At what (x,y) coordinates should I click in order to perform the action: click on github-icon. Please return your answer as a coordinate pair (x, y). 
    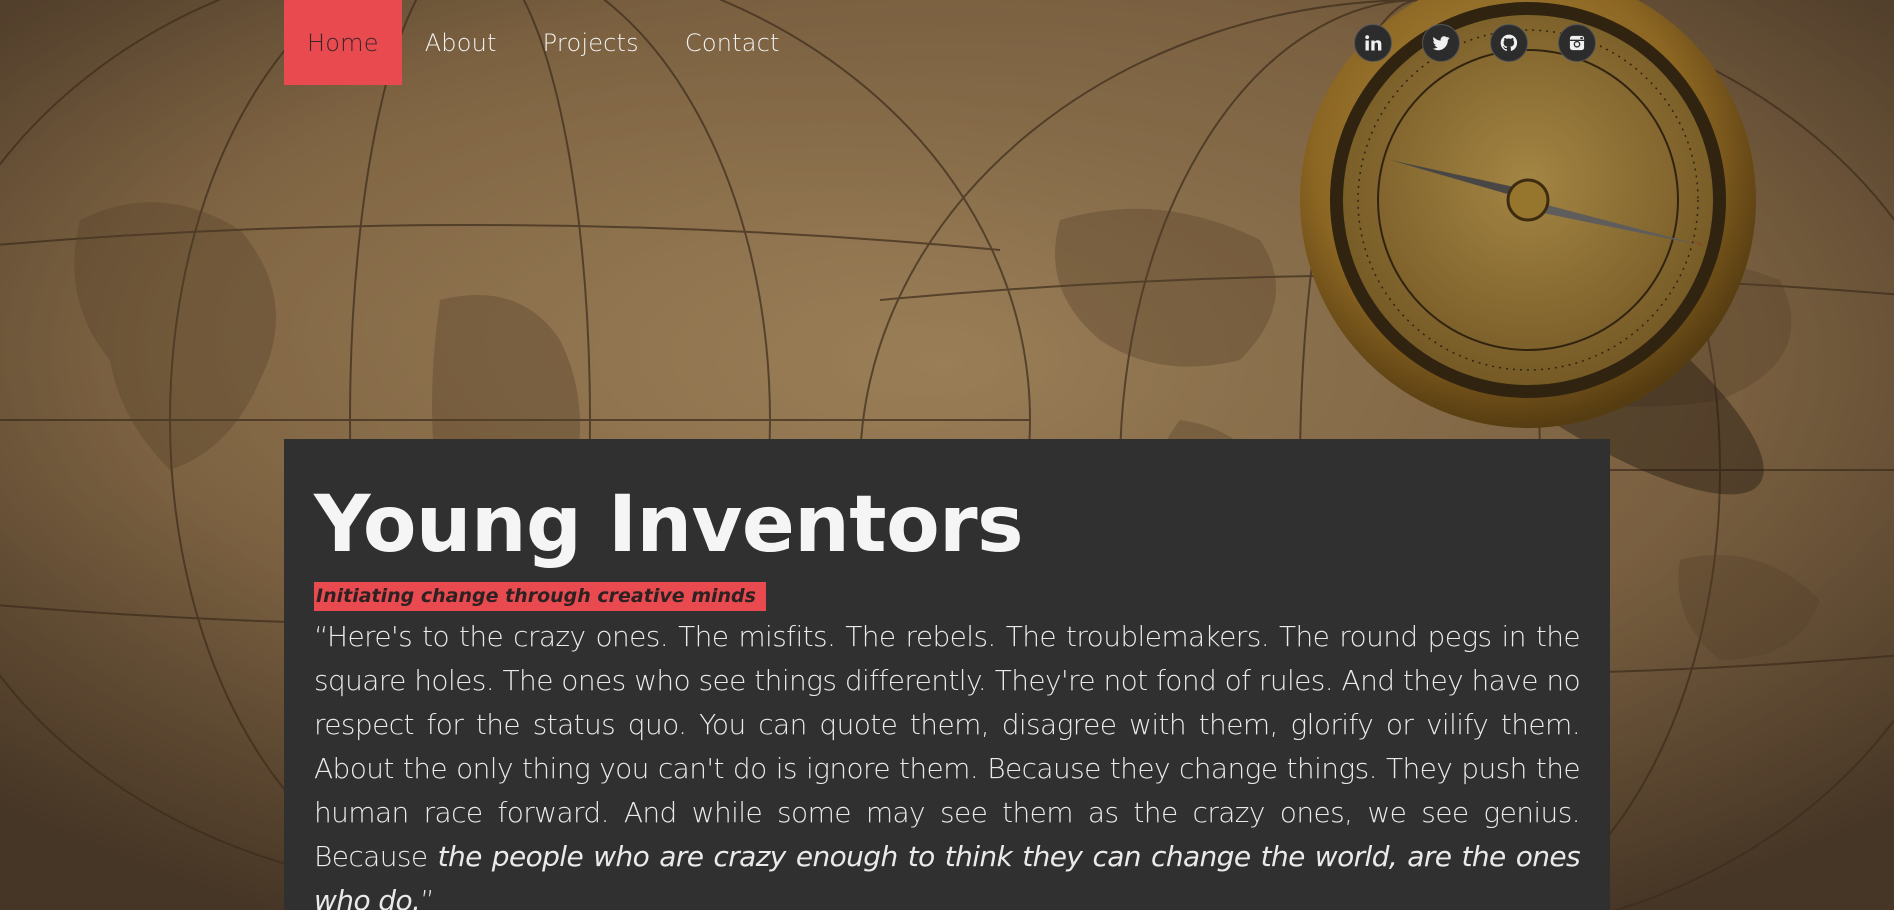
    Looking at the image, I should click on (1509, 42).